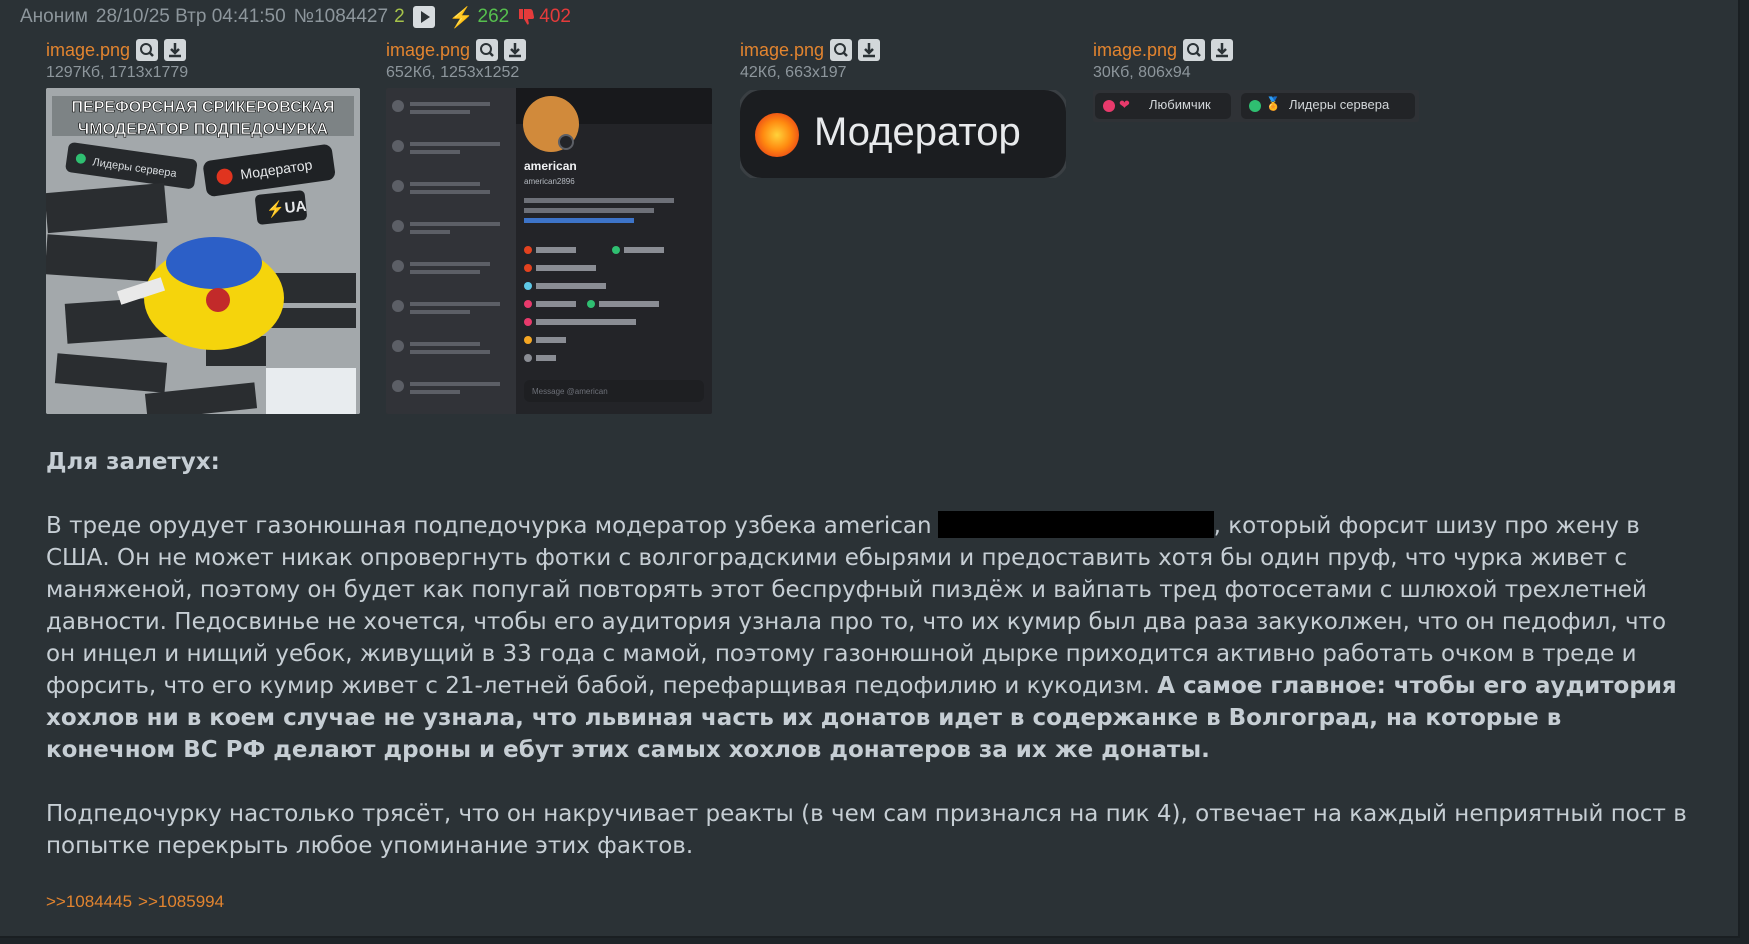 This screenshot has width=1749, height=944. What do you see at coordinates (1256, 106) in the screenshot?
I see `thumbnail-4: ❤ Любимчик 🏅 Лидеры сервера` at bounding box center [1256, 106].